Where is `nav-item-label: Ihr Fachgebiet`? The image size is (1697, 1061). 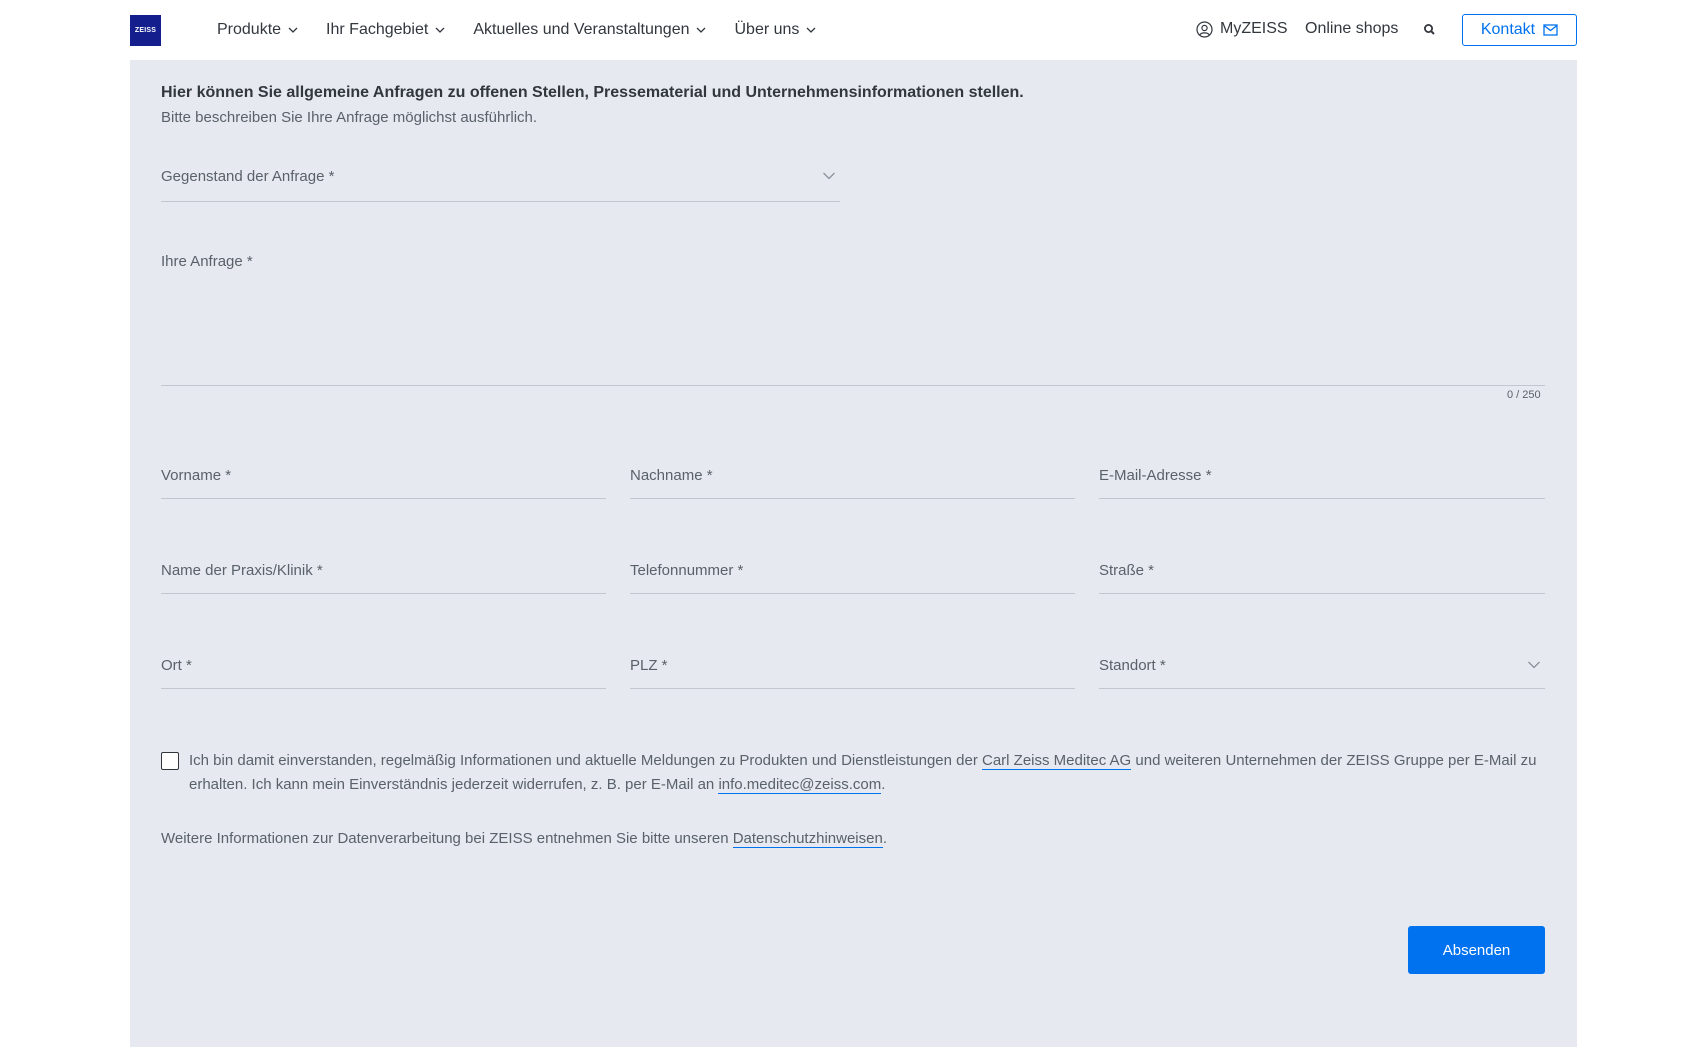
nav-item-label: Ihr Fachgebiet is located at coordinates (377, 29).